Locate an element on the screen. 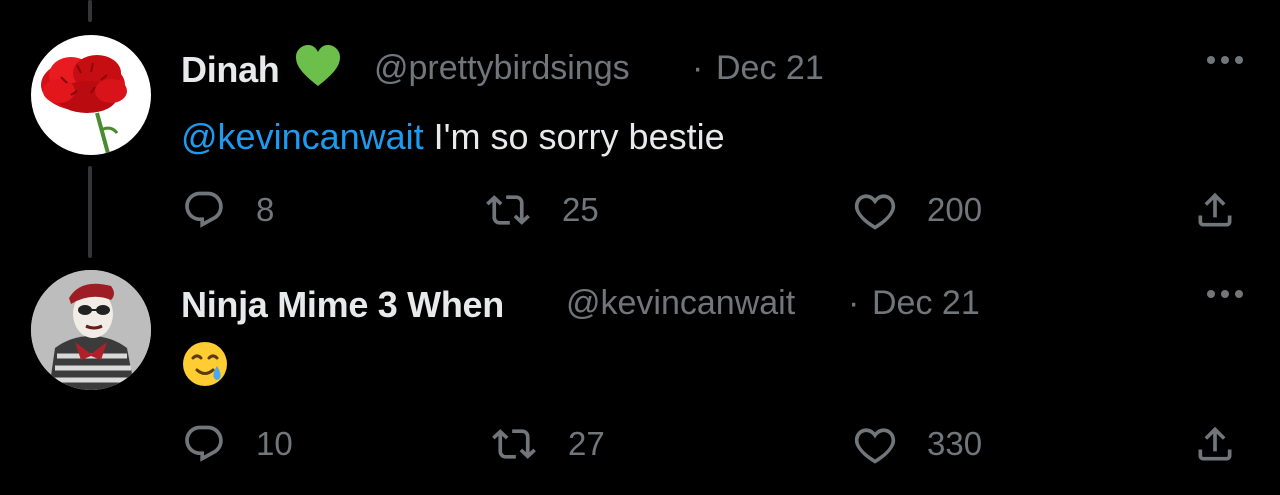  reply-count: 10 is located at coordinates (274, 443).